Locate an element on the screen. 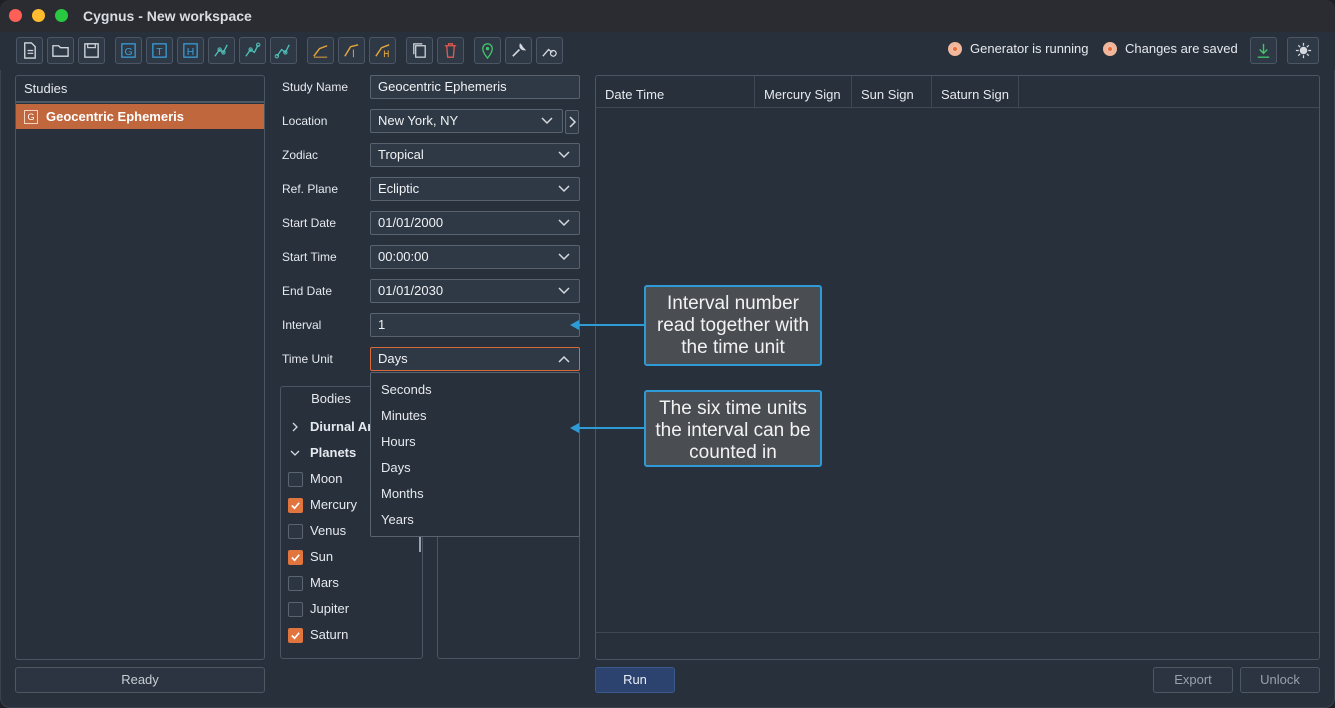  study-list-item: G Geocentric Ephemeris is located at coordinates (140, 116).